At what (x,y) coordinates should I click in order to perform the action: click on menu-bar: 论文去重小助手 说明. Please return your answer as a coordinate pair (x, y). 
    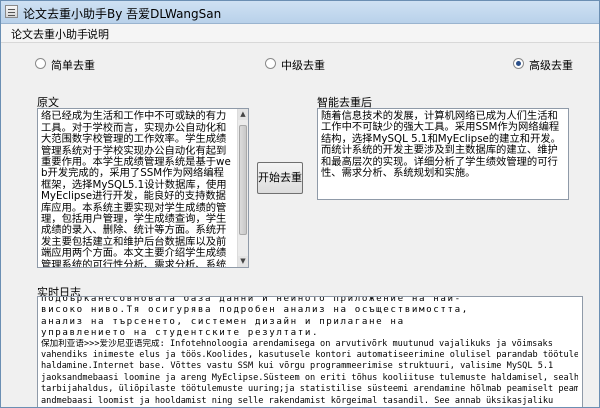
    Looking at the image, I should click on (300, 33).